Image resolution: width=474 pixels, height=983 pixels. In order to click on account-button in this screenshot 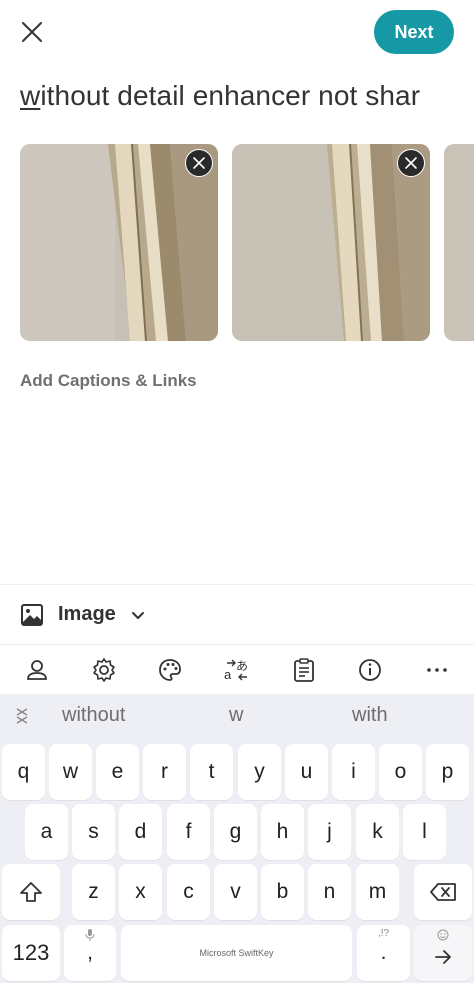, I will do `click(37, 670)`.